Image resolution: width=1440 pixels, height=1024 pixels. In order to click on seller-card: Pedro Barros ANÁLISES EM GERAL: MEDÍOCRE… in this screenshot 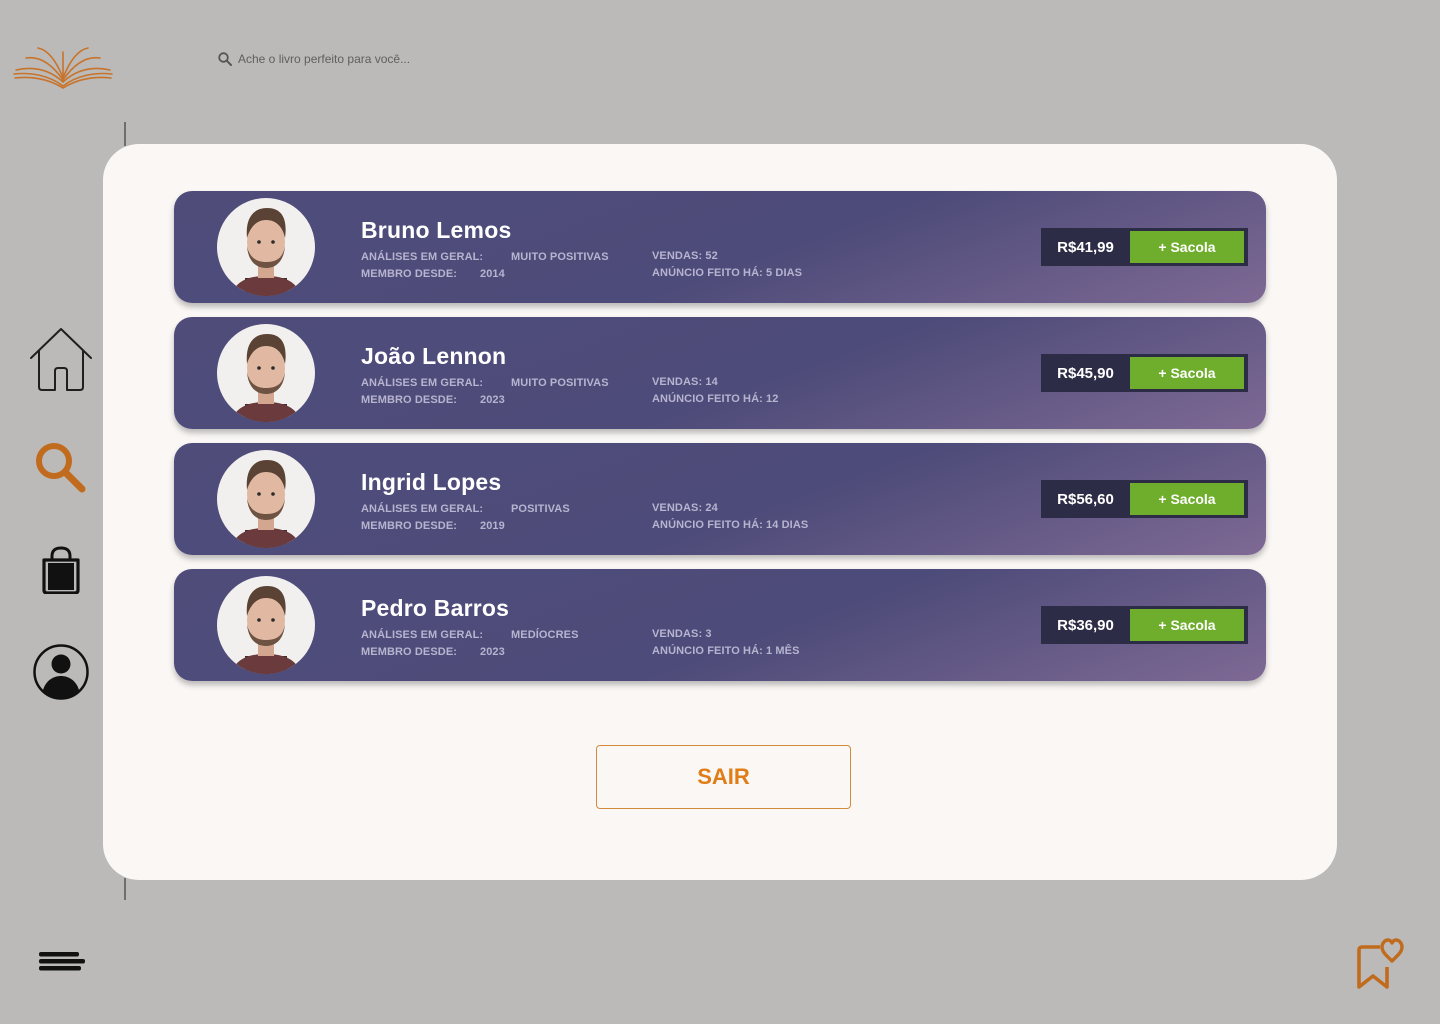, I will do `click(720, 625)`.